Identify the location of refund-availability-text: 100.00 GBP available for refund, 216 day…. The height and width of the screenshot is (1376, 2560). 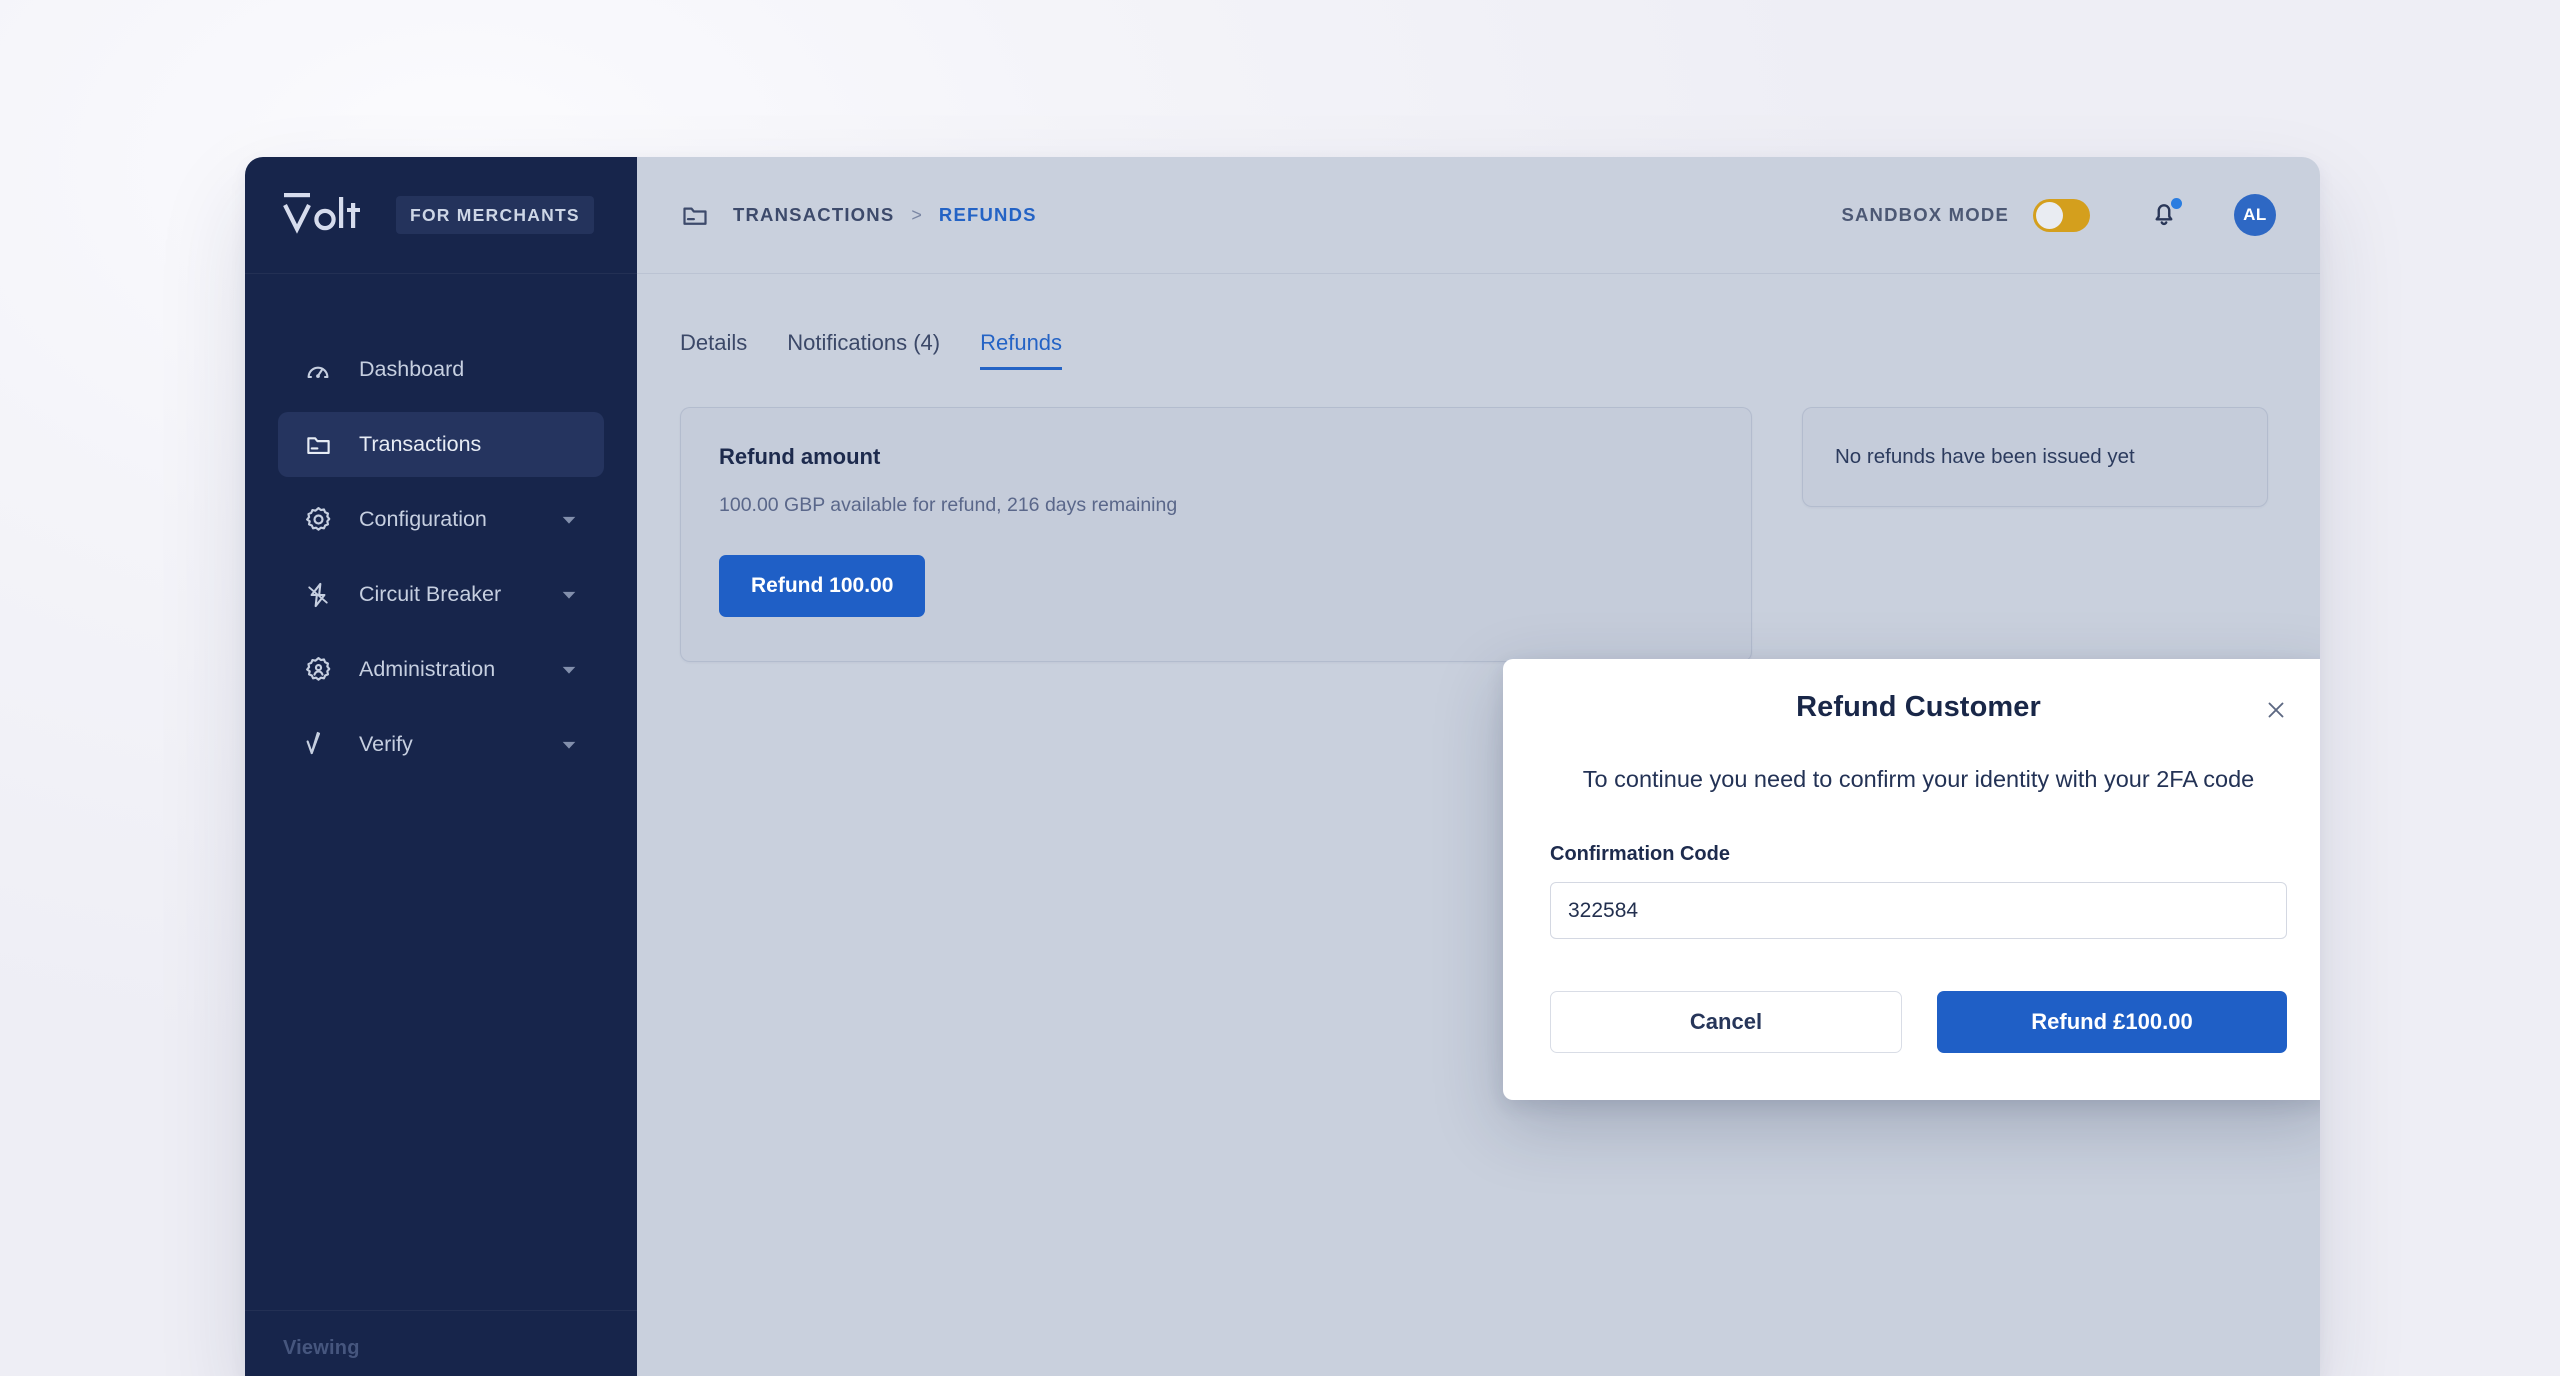
(948, 505).